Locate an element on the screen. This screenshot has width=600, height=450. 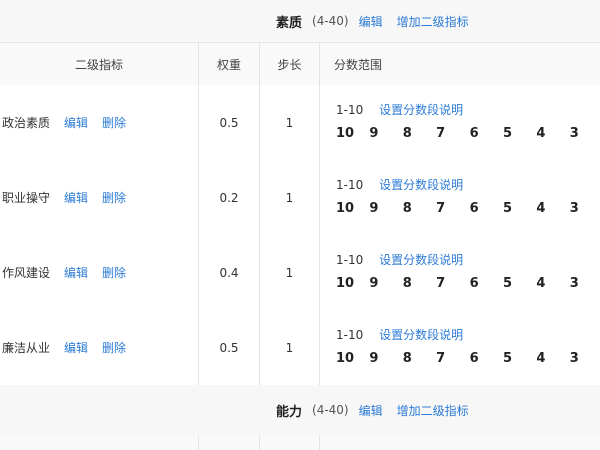
col-header-step: 步长 is located at coordinates (289, 64).